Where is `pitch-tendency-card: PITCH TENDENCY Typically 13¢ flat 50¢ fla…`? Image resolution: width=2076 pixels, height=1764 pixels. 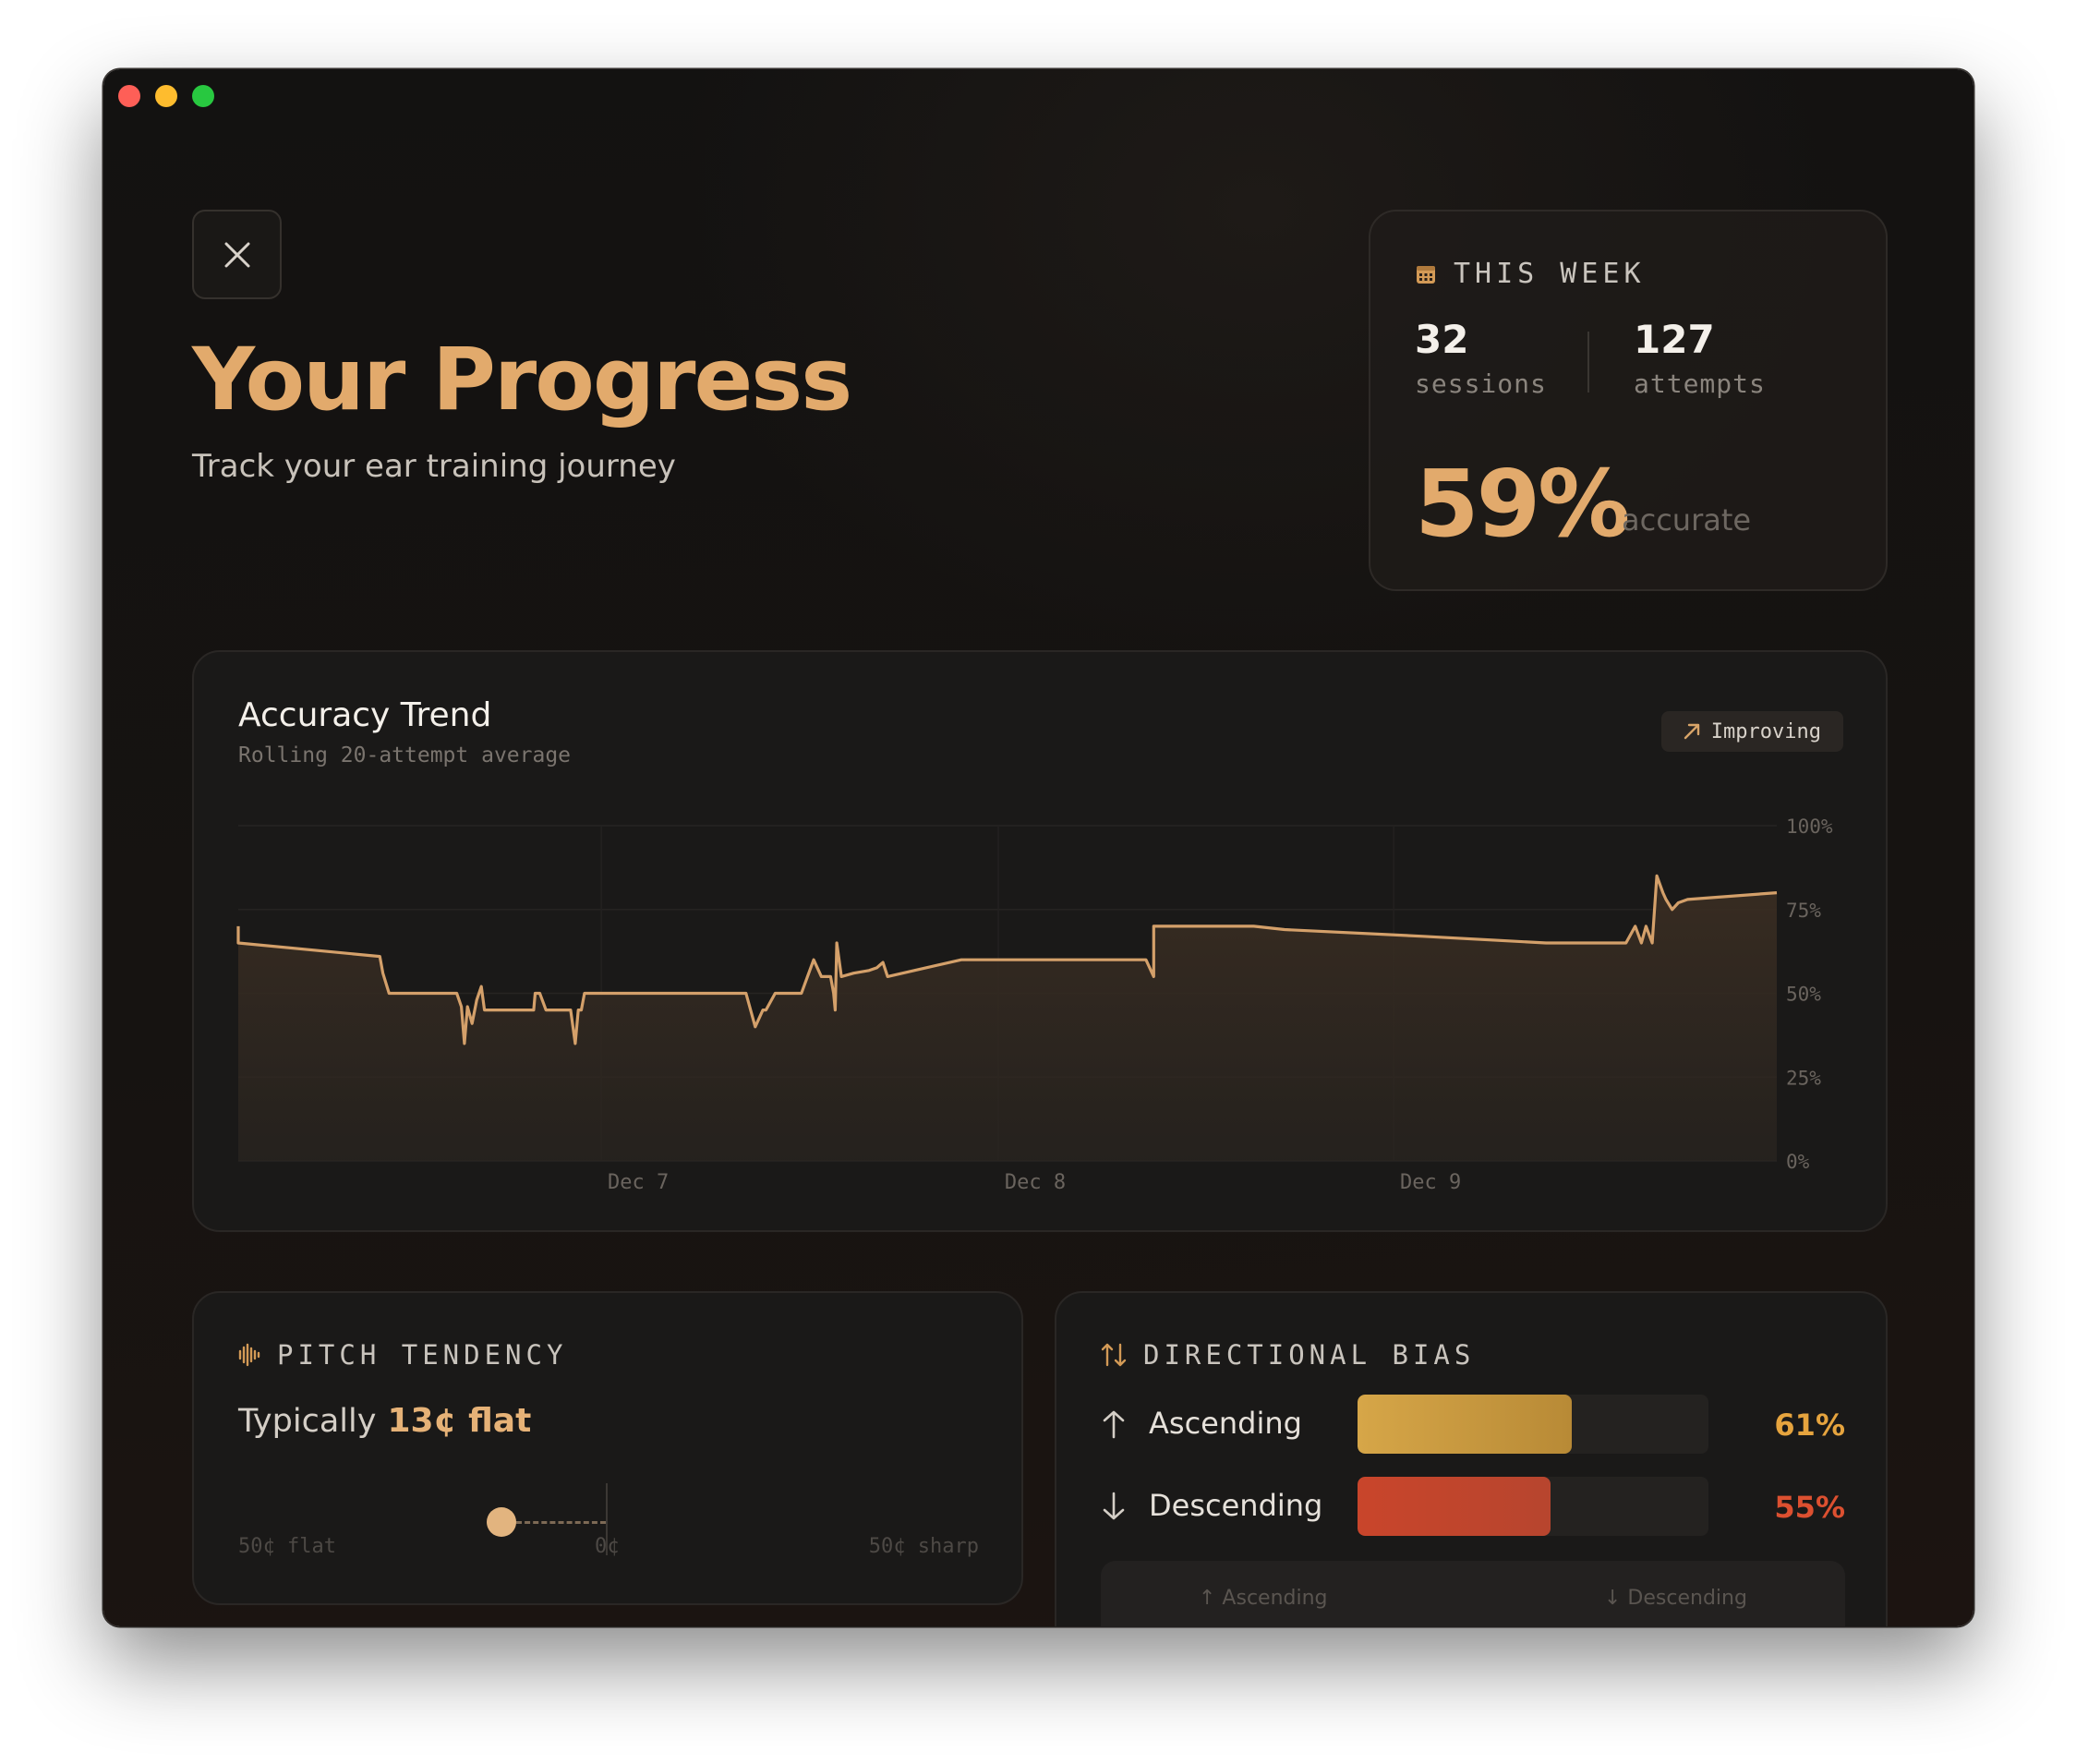
pitch-tendency-card: PITCH TENDENCY Typically 13¢ flat 50¢ fla… is located at coordinates (607, 1448).